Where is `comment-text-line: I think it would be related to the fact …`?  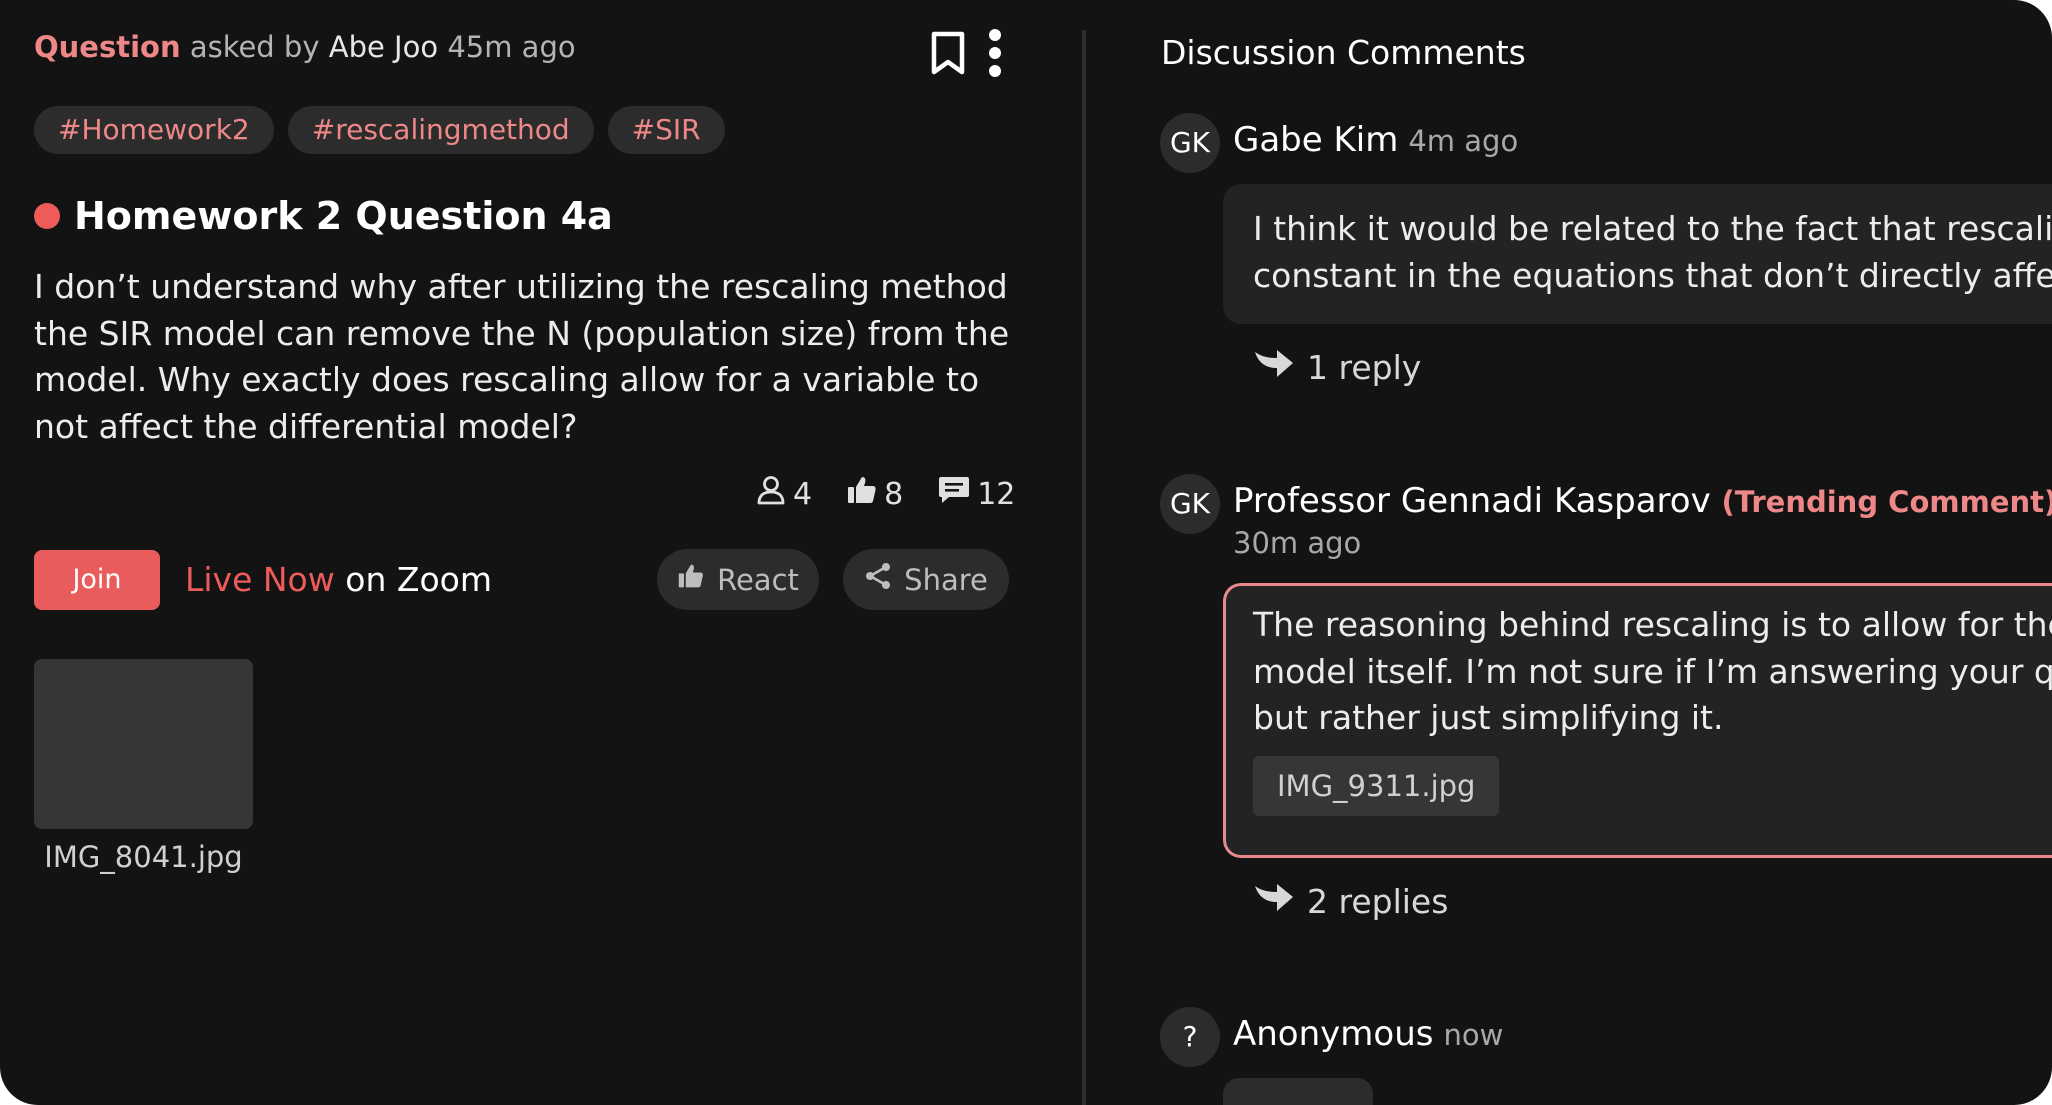
comment-text-line: I think it would be related to the fact … is located at coordinates (1652, 228).